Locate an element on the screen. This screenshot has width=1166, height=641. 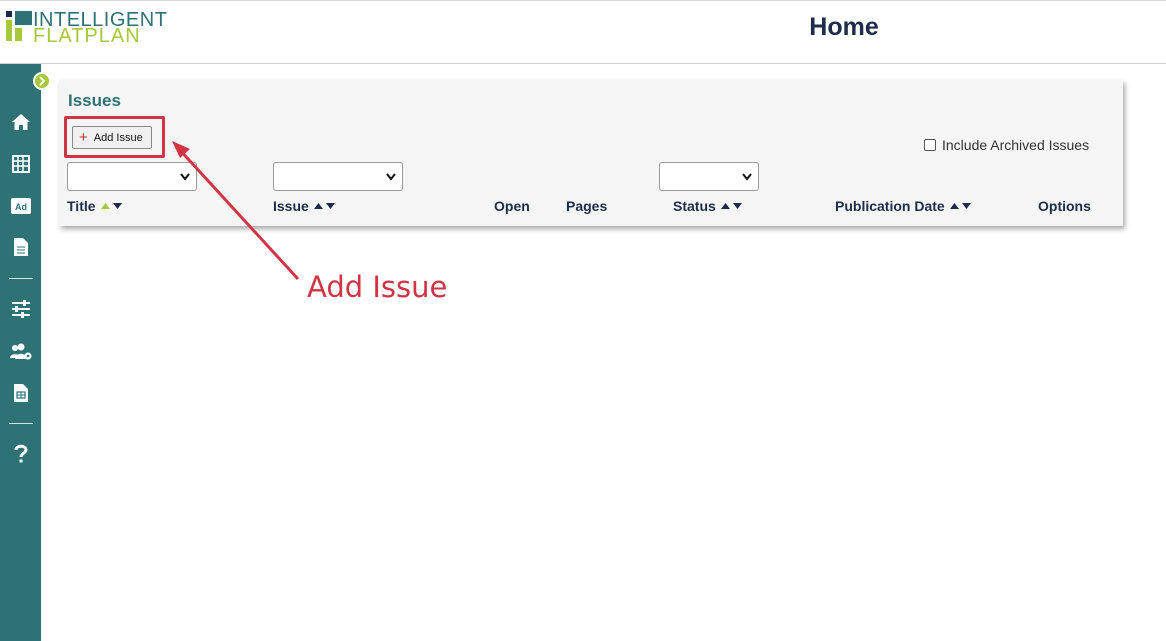
report-icon is located at coordinates (21, 393).